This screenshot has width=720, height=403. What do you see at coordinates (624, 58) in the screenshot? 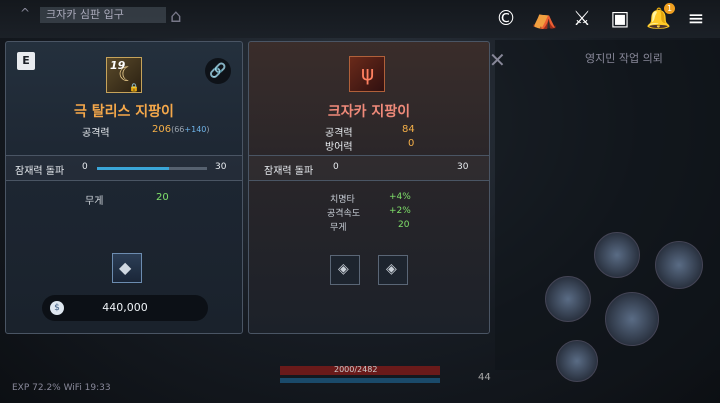
I see `side-panel-title: 영지민 작업 의뢰` at bounding box center [624, 58].